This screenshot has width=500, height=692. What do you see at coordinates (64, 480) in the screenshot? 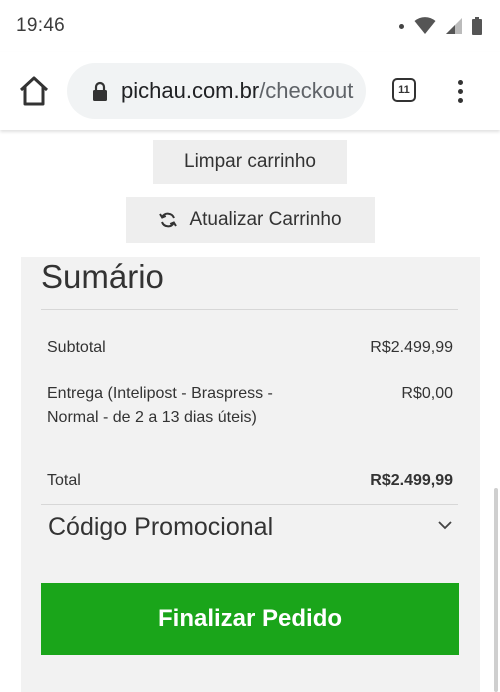
I see `total-label: Total` at bounding box center [64, 480].